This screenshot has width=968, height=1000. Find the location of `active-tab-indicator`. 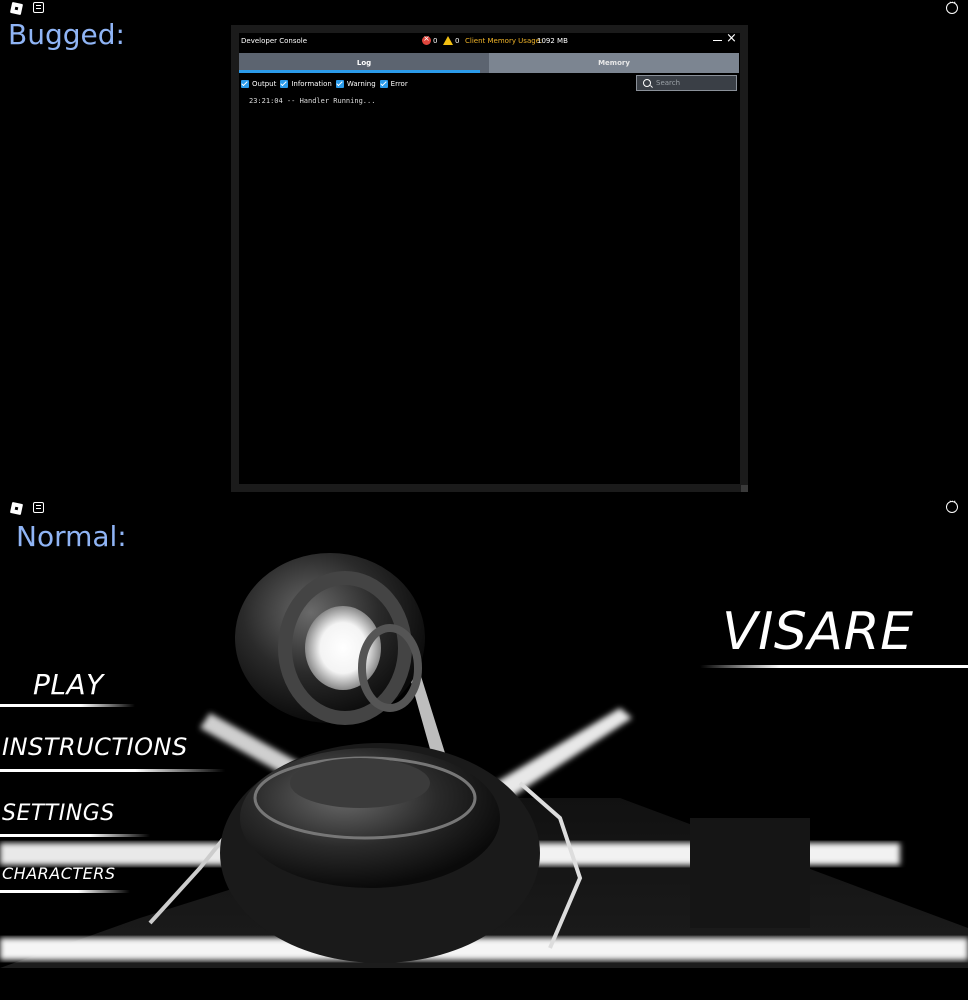

active-tab-indicator is located at coordinates (359, 71).